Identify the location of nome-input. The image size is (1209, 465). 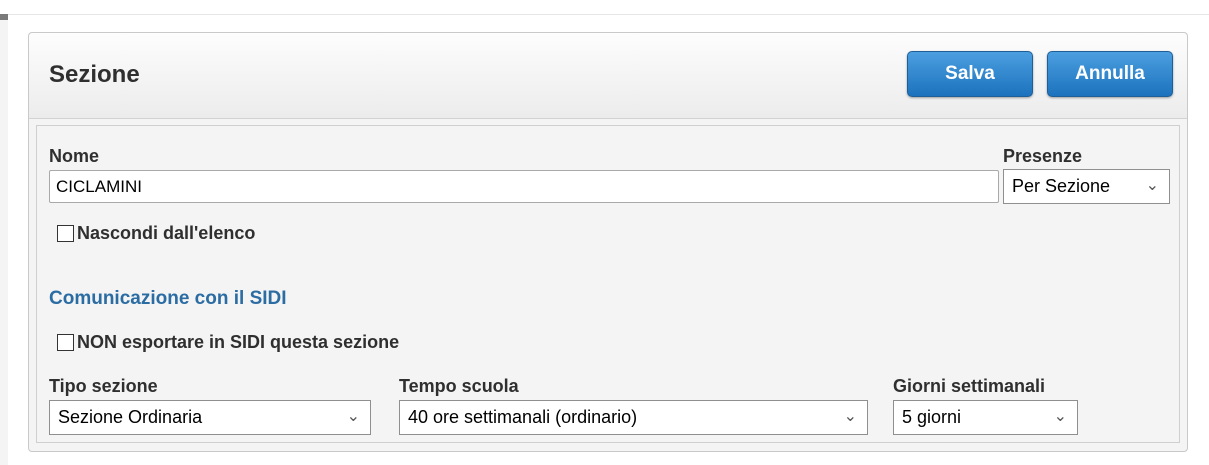
(524, 186).